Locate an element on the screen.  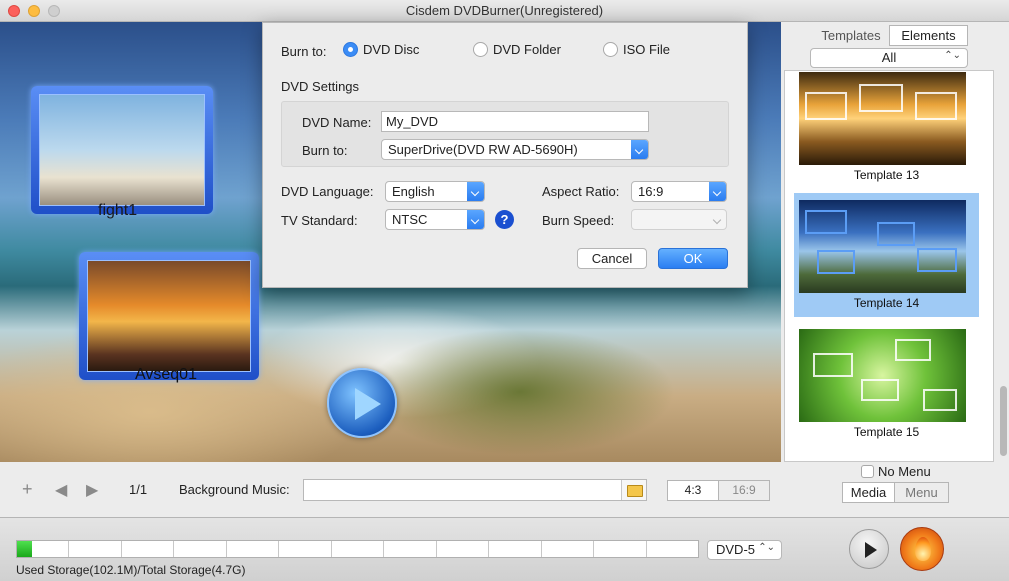
aspect-ratio-select: 16:9 is located at coordinates (679, 191).